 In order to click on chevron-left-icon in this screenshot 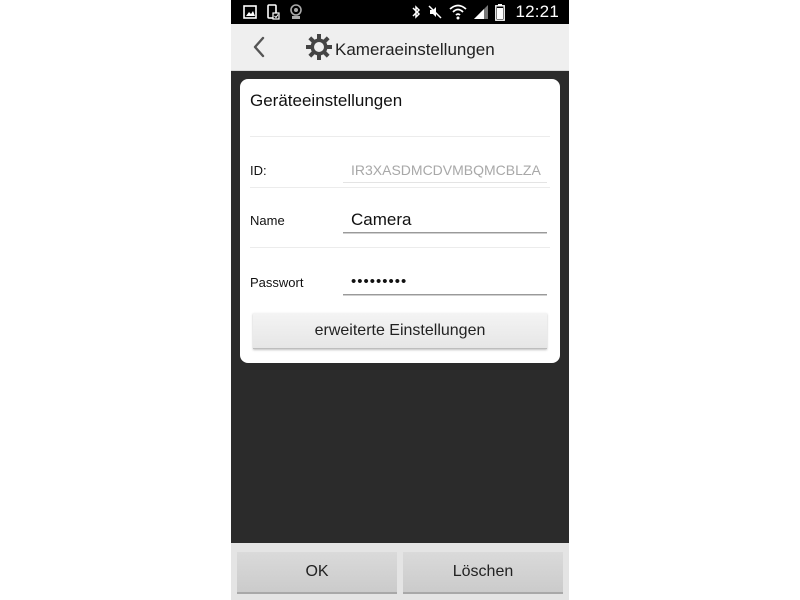, I will do `click(260, 50)`.